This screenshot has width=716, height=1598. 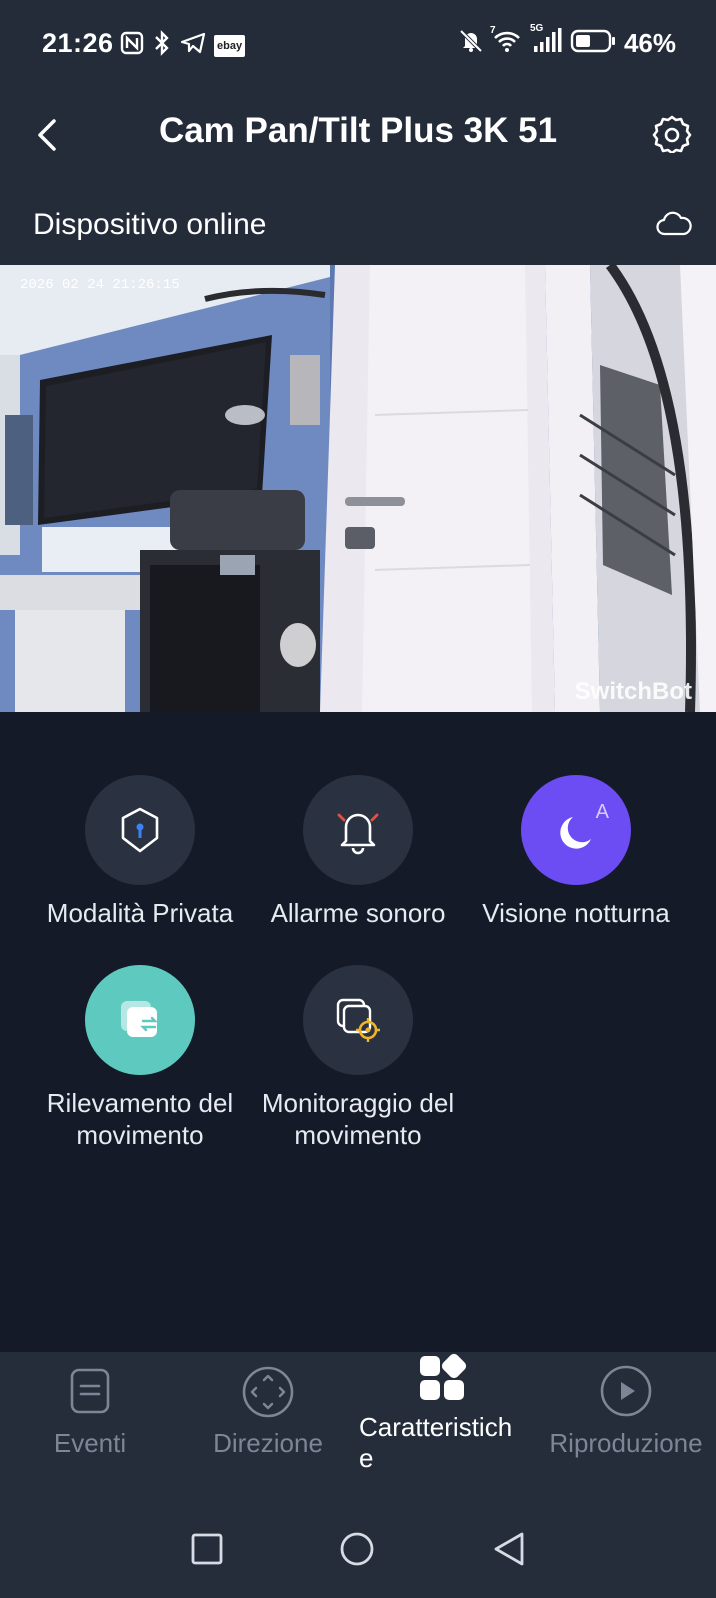 What do you see at coordinates (358, 1119) in the screenshot?
I see `feature-label: Monitoraggio del movimento` at bounding box center [358, 1119].